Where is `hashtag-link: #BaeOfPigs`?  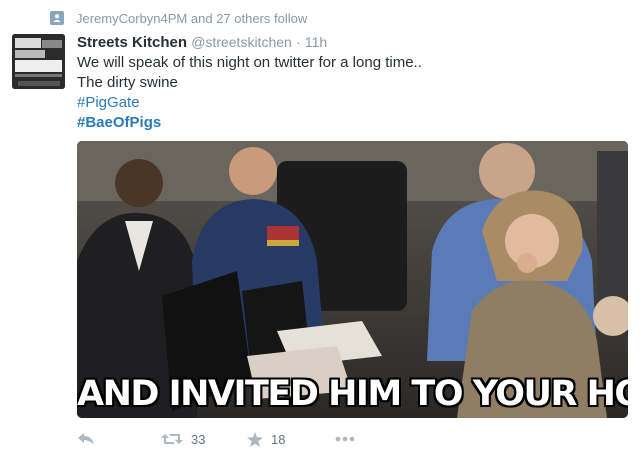 hashtag-link: #BaeOfPigs is located at coordinates (249, 123).